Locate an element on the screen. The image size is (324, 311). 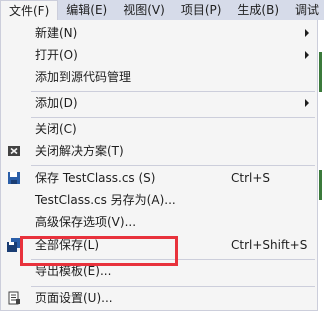
menu-item-shortcut: Ctrl+S is located at coordinates (251, 178).